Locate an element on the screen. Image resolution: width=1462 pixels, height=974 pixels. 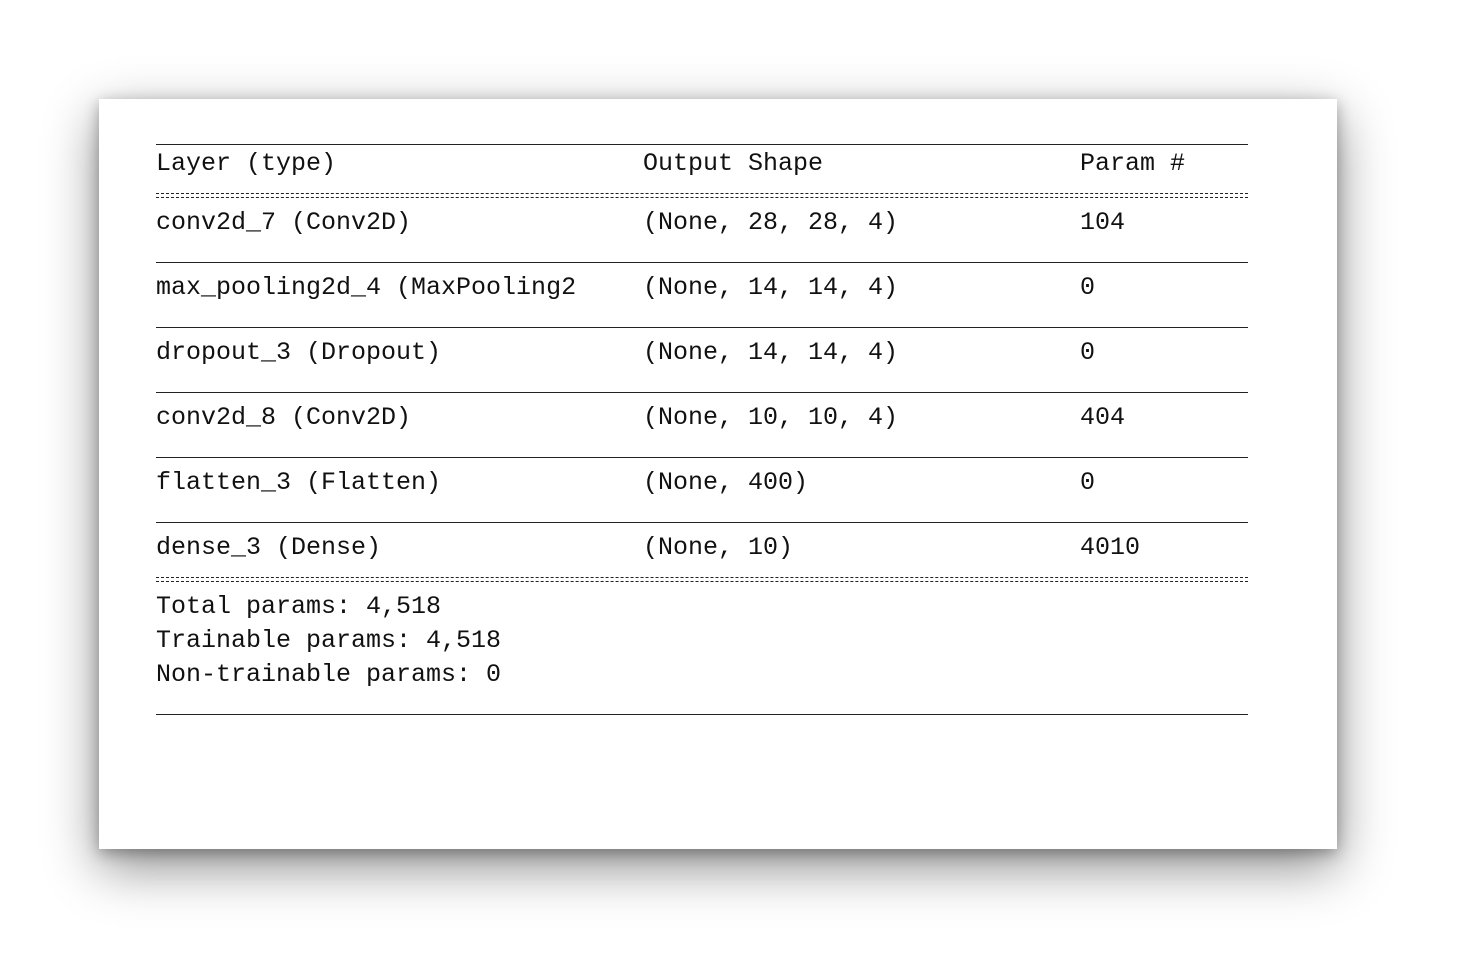
table-row: conv2d_7 (Conv2D) (None, 28, 28, 4) 104 is located at coordinates (702, 223).